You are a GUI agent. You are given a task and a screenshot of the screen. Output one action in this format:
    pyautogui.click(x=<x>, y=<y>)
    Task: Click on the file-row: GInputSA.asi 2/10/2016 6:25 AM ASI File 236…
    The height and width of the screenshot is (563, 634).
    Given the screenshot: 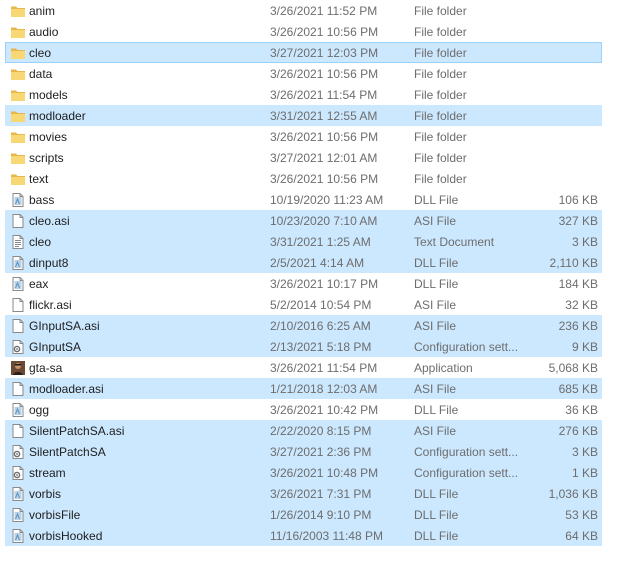 What is the action you would take?
    pyautogui.click(x=303, y=325)
    